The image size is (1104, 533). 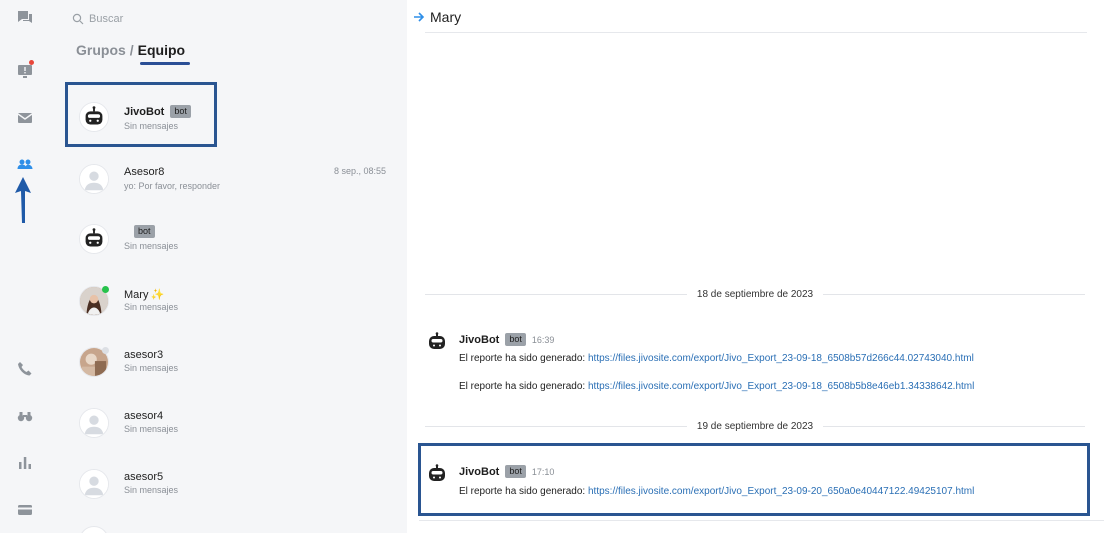 I want to click on contact-name-row: asesor5, so click(x=143, y=477).